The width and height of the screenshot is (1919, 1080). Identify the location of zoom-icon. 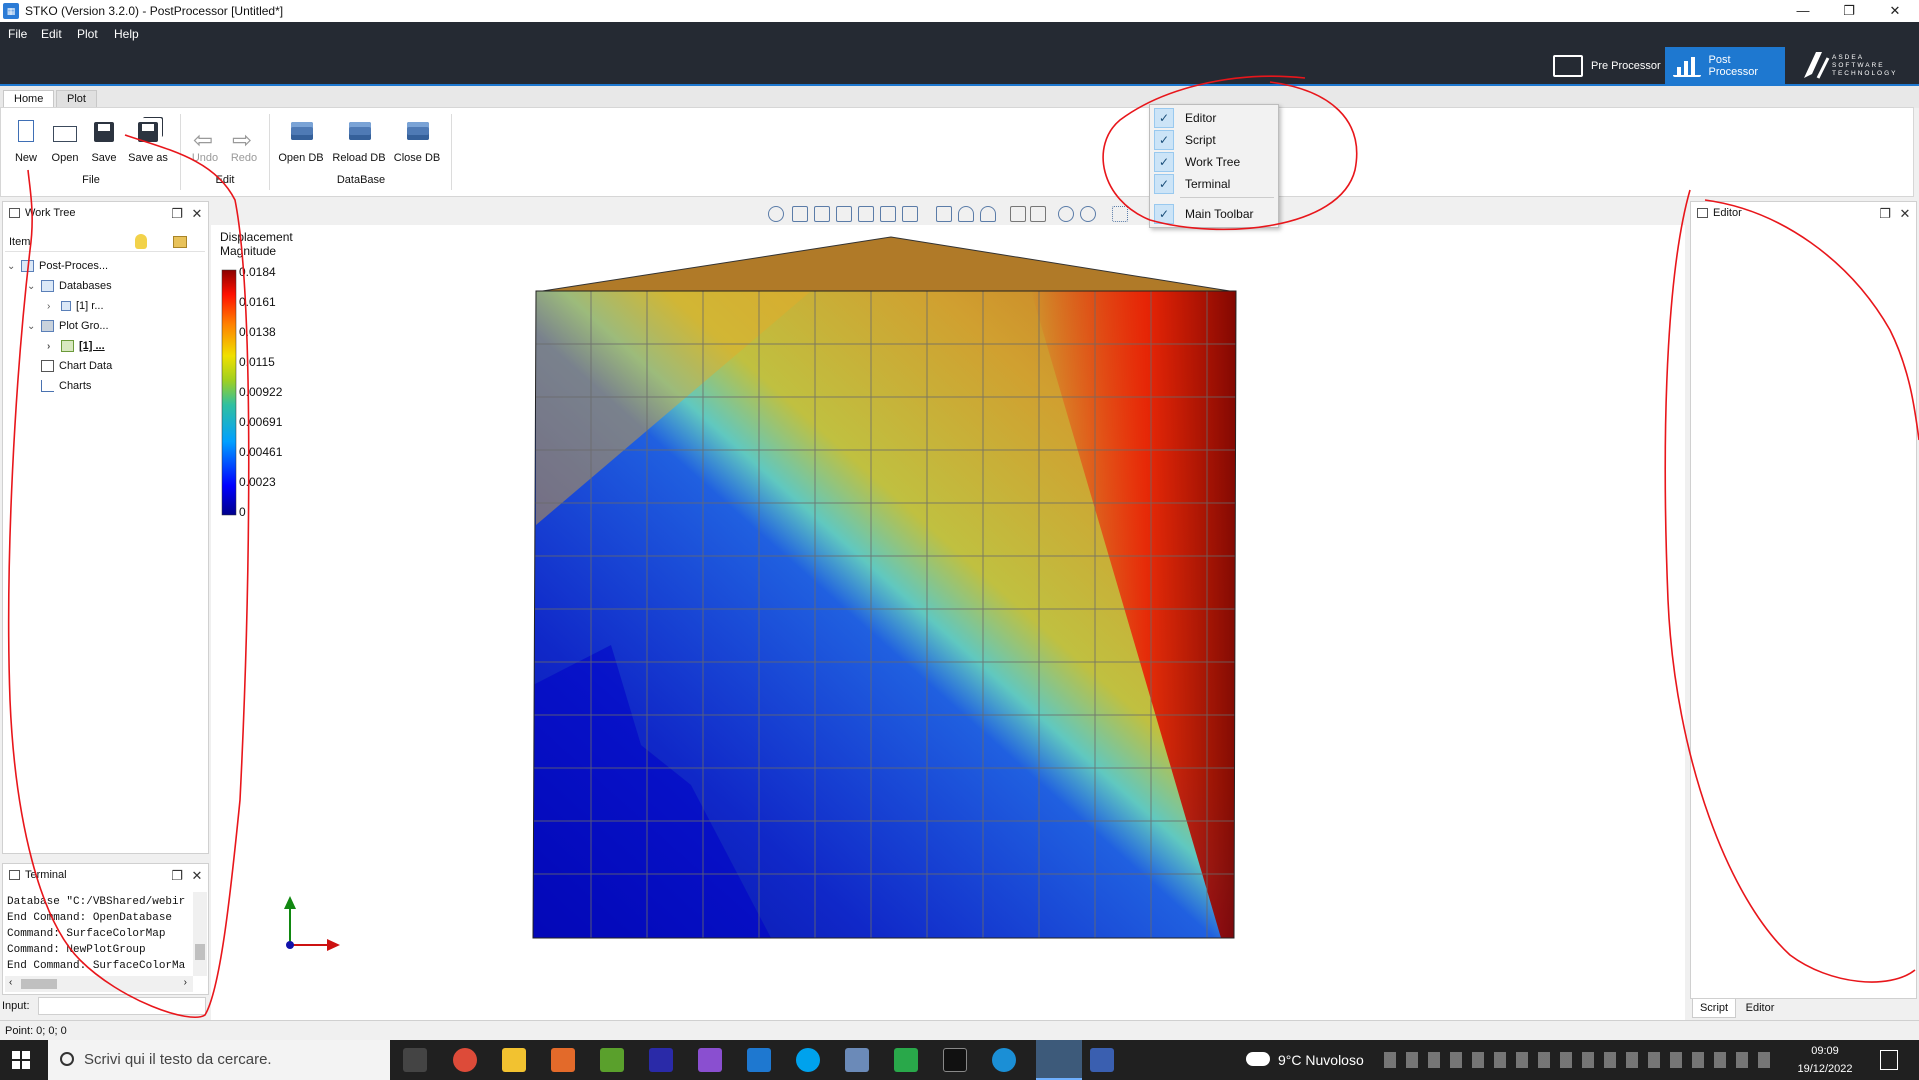
(1088, 214).